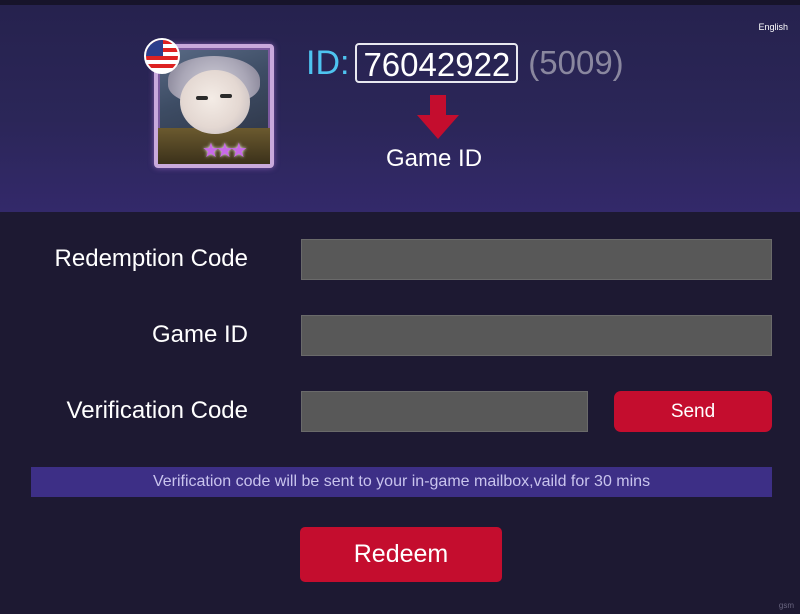 The width and height of the screenshot is (800, 614). Describe the element at coordinates (444, 411) in the screenshot. I see `verification-code-input` at that location.